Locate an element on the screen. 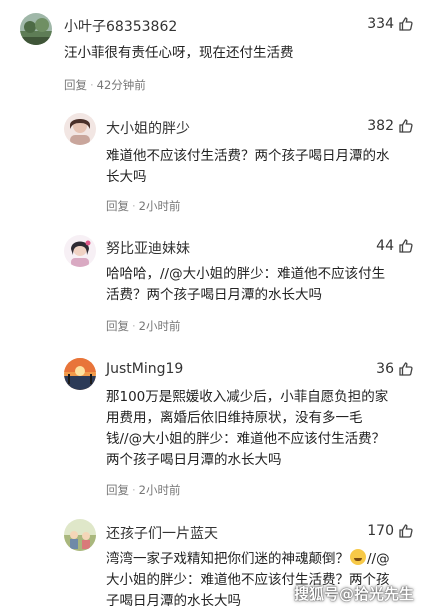 This screenshot has height=610, width=424. comment-meta: 回复 · 42分钟前 is located at coordinates (105, 85).